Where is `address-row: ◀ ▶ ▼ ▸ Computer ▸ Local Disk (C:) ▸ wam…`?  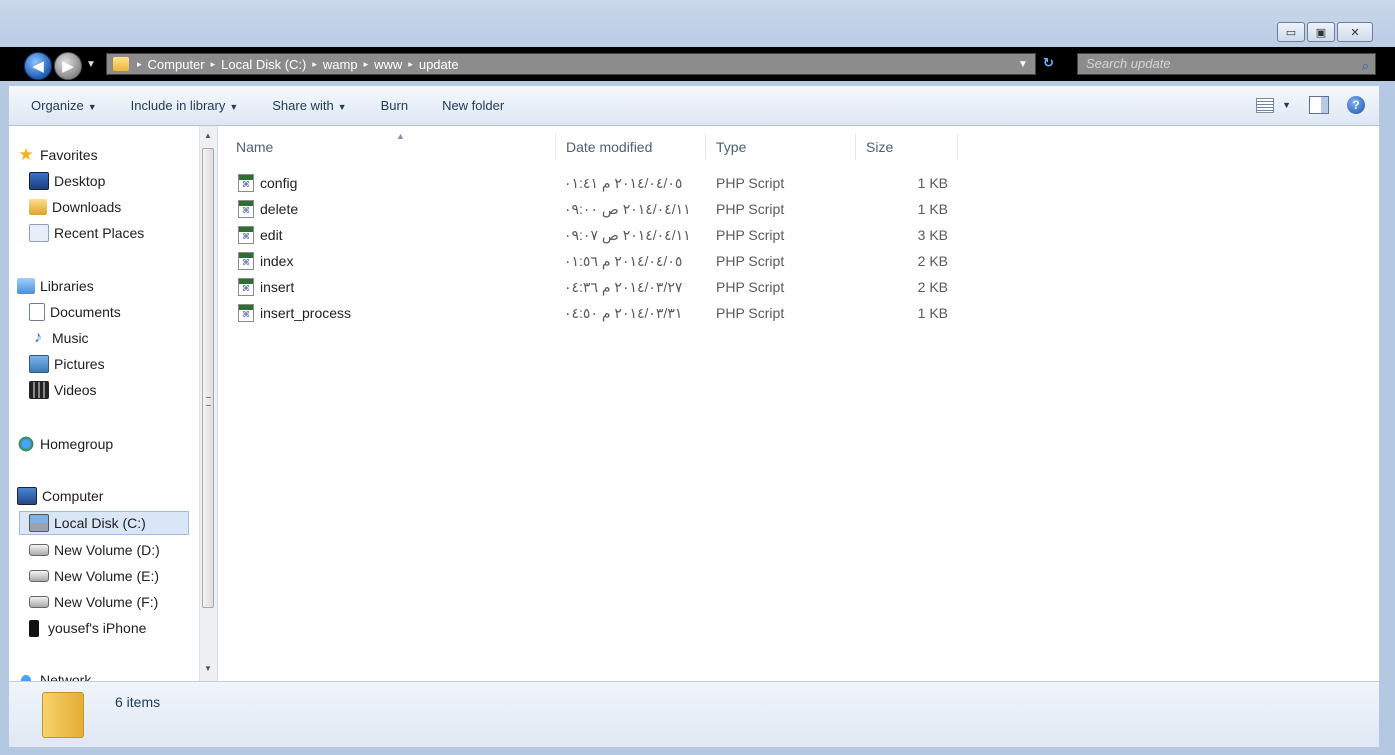 address-row: ◀ ▶ ▼ ▸ Computer ▸ Local Disk (C:) ▸ wam… is located at coordinates (697, 64).